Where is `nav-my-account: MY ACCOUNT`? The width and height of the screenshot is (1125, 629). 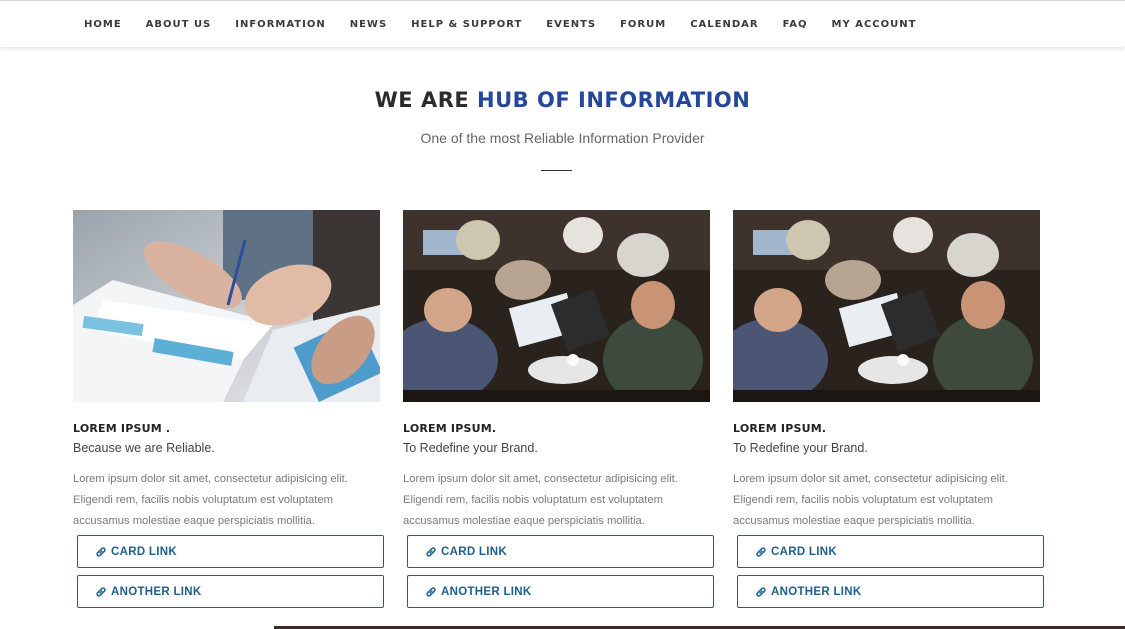
nav-my-account: MY ACCOUNT is located at coordinates (874, 24).